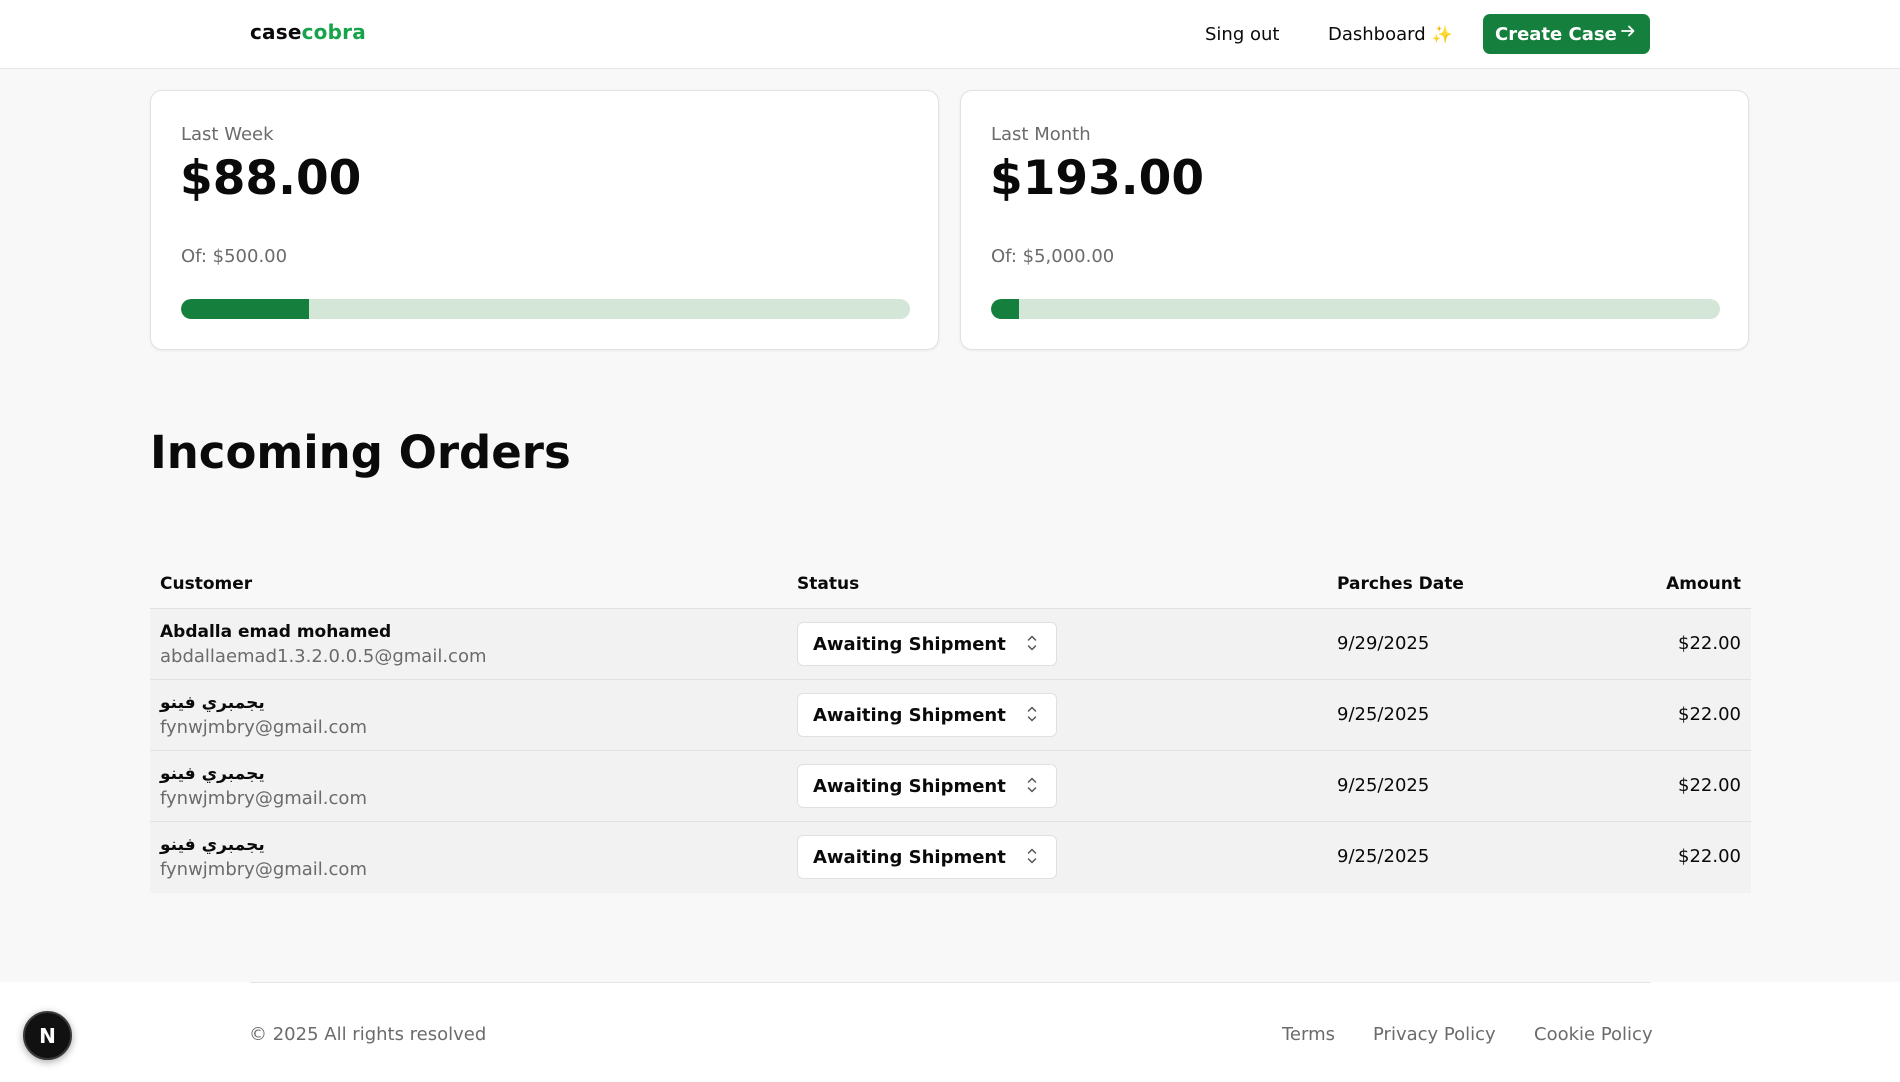 The width and height of the screenshot is (1900, 1082). Describe the element at coordinates (828, 584) in the screenshot. I see `column-header-status: Status` at that location.